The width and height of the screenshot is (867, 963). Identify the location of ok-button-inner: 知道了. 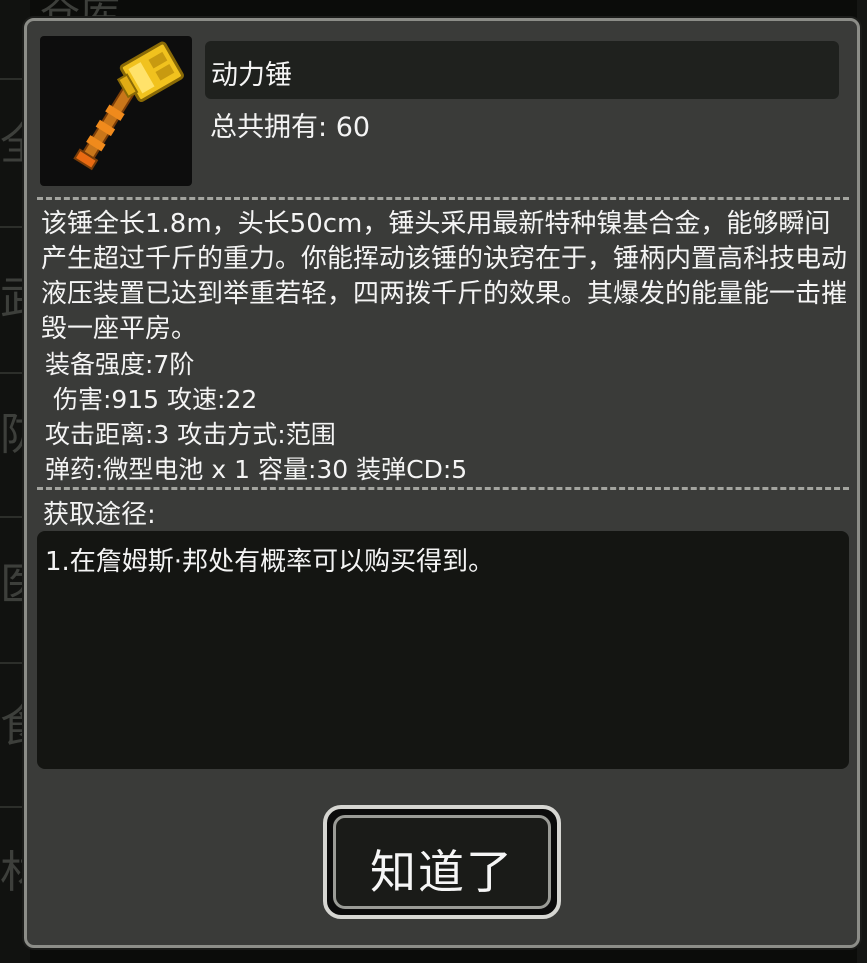
(442, 862).